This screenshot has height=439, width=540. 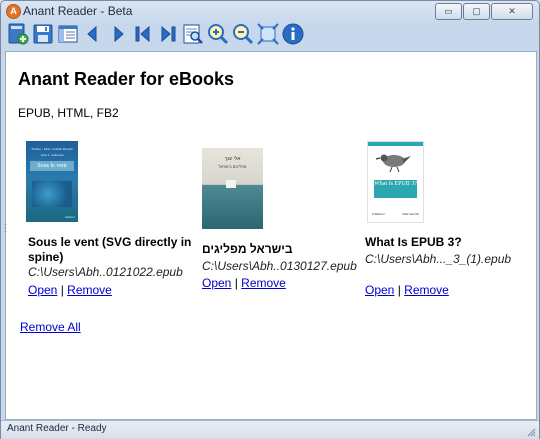 I want to click on last-page-icon, so click(x=168, y=34).